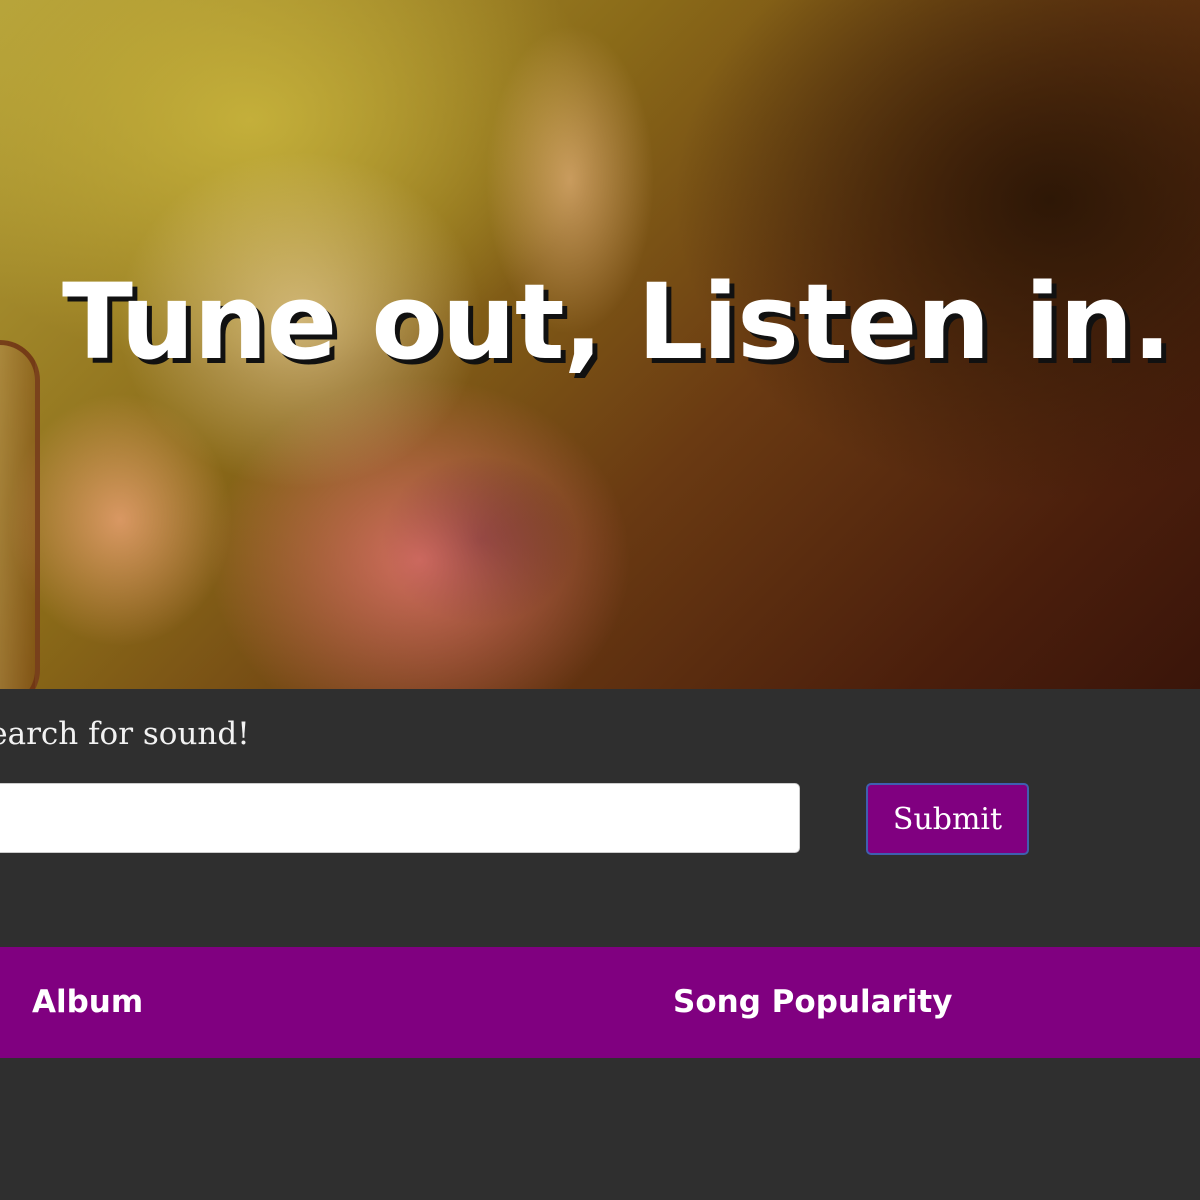 Image resolution: width=1200 pixels, height=1200 pixels. What do you see at coordinates (400, 818) in the screenshot?
I see `search-input` at bounding box center [400, 818].